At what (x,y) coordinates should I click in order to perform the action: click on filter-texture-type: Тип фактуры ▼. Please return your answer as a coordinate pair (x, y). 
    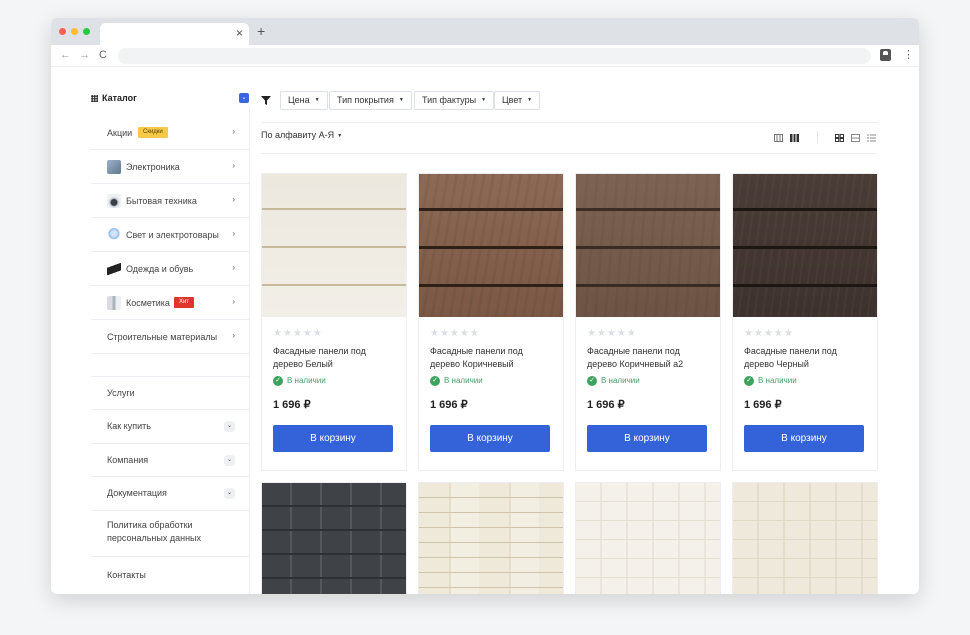
    Looking at the image, I should click on (454, 100).